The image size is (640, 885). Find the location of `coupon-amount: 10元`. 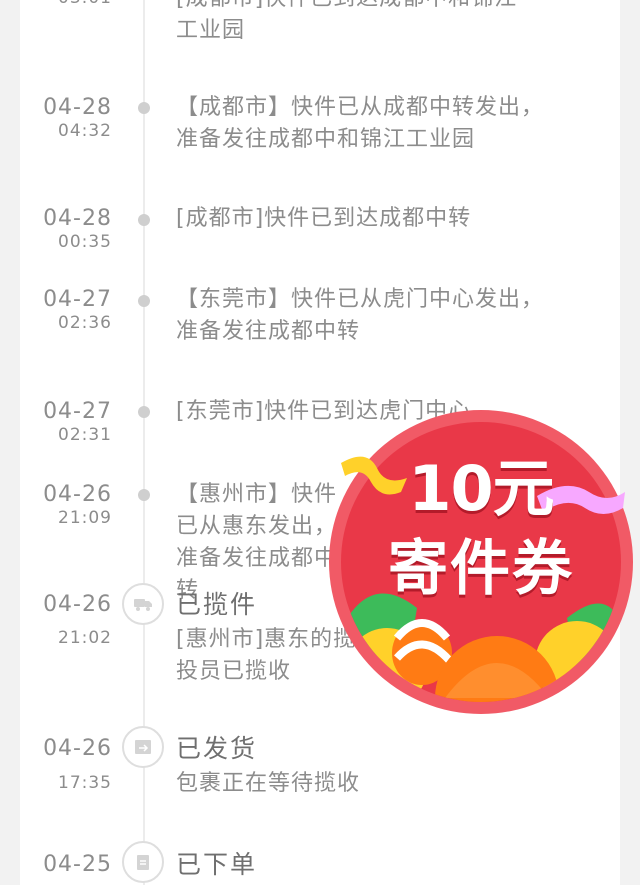

coupon-amount: 10元 is located at coordinates (481, 488).